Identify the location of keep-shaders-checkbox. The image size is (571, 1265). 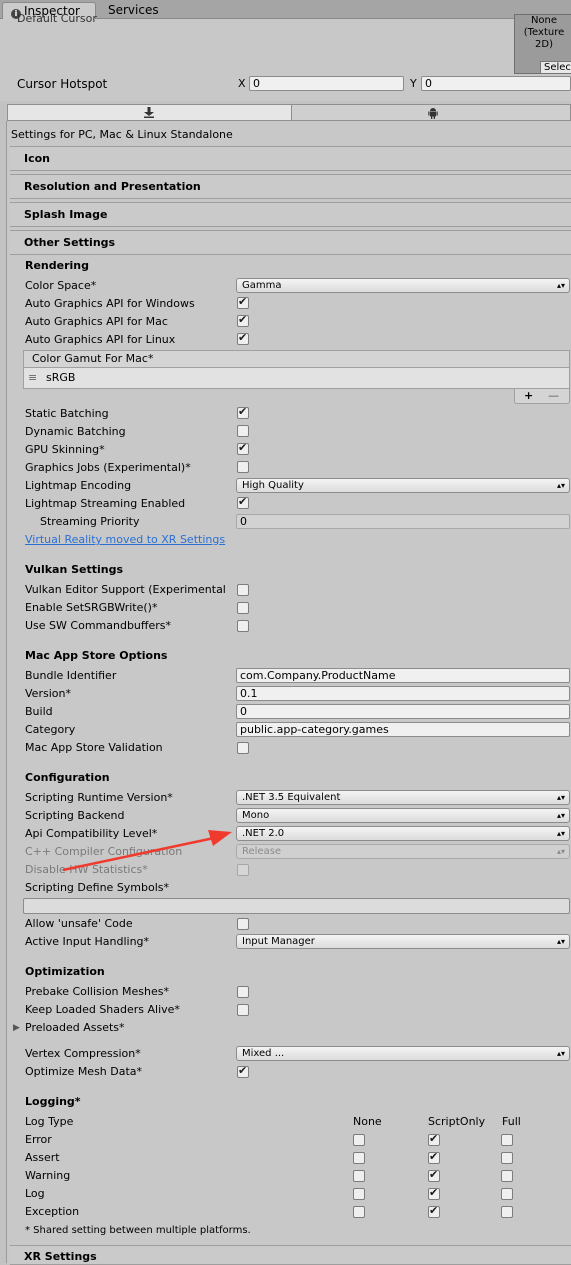
(243, 1010).